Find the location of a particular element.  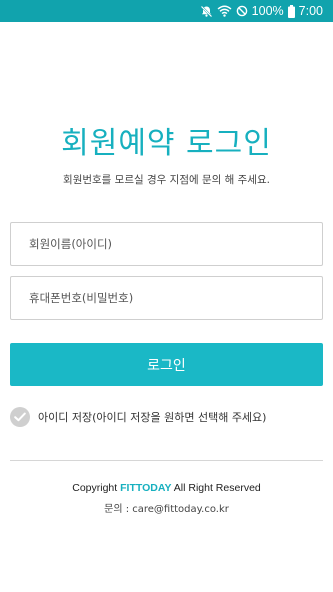

login-button: 로그인 is located at coordinates (166, 364).